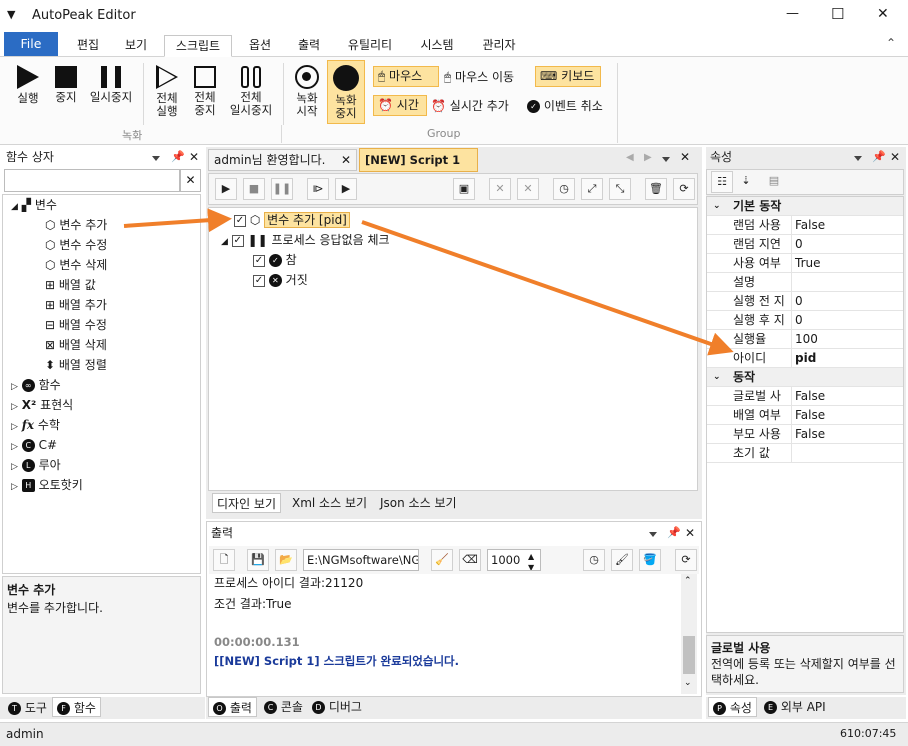 The image size is (908, 746). What do you see at coordinates (28, 85) in the screenshot?
I see `run-button: 실행` at bounding box center [28, 85].